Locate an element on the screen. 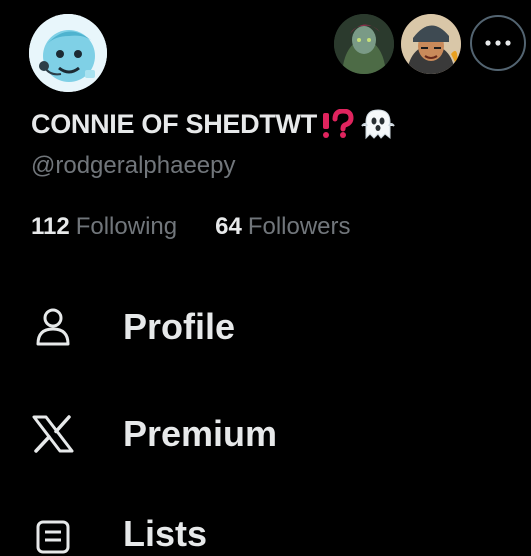 The image size is (531, 556). menu-label-lists: Lists is located at coordinates (165, 533).